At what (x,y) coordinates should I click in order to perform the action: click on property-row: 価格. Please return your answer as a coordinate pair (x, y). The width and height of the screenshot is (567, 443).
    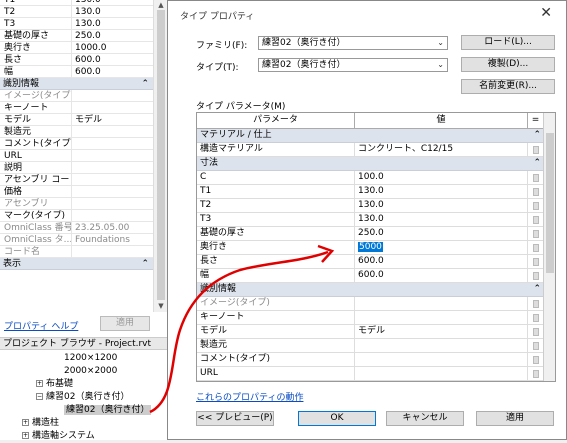
    Looking at the image, I should click on (76, 192).